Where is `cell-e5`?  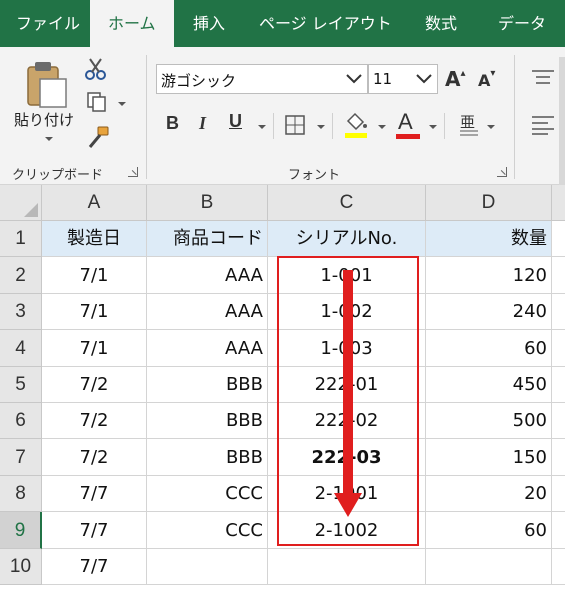
cell-e5 is located at coordinates (558, 385).